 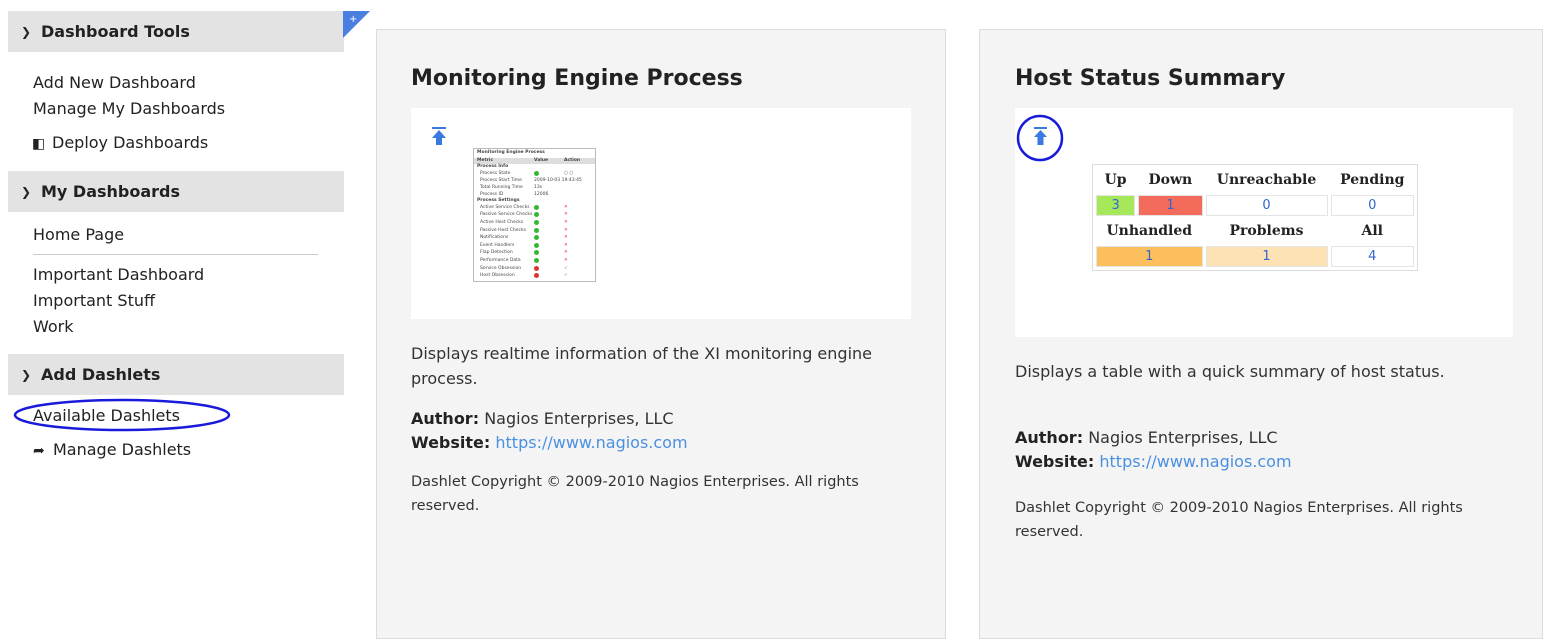 What do you see at coordinates (1149, 231) in the screenshot?
I see `col-header: Unhandled` at bounding box center [1149, 231].